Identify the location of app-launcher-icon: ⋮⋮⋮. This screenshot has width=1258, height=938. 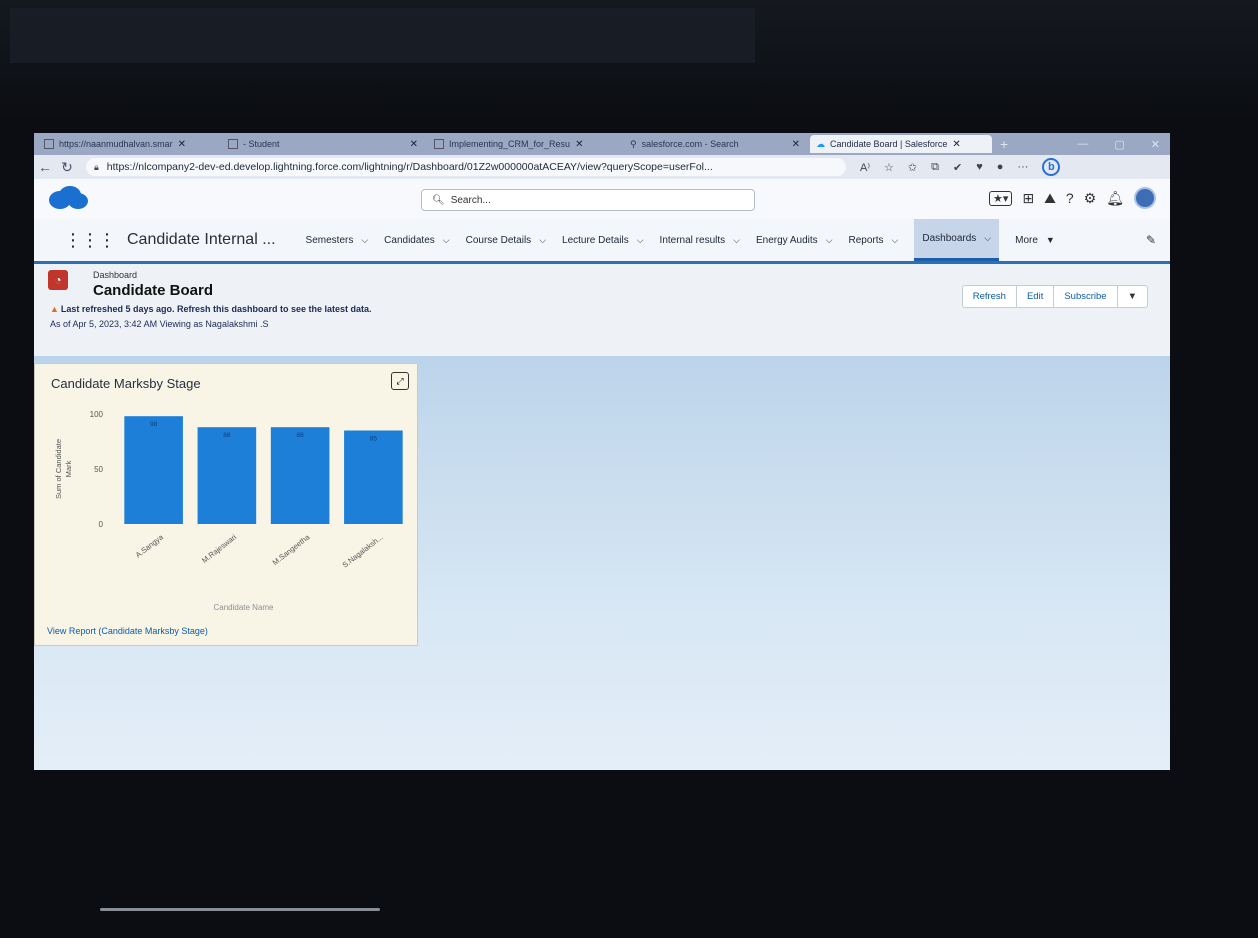
(90, 240).